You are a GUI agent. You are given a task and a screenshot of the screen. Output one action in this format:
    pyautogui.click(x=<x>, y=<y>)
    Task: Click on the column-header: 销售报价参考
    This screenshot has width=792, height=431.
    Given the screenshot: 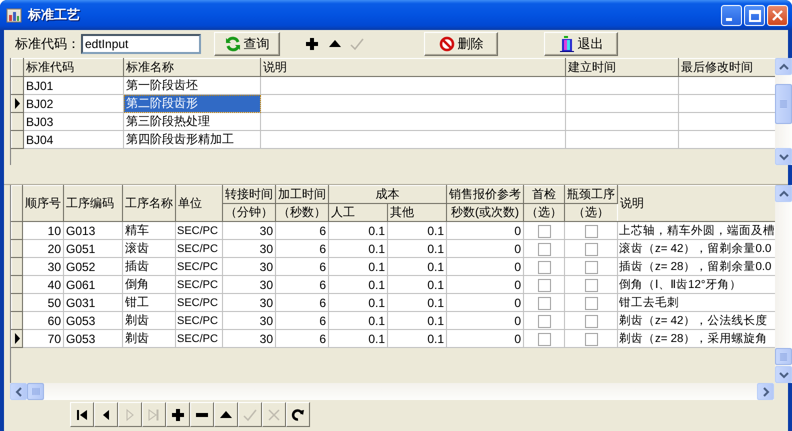 What is the action you would take?
    pyautogui.click(x=485, y=195)
    